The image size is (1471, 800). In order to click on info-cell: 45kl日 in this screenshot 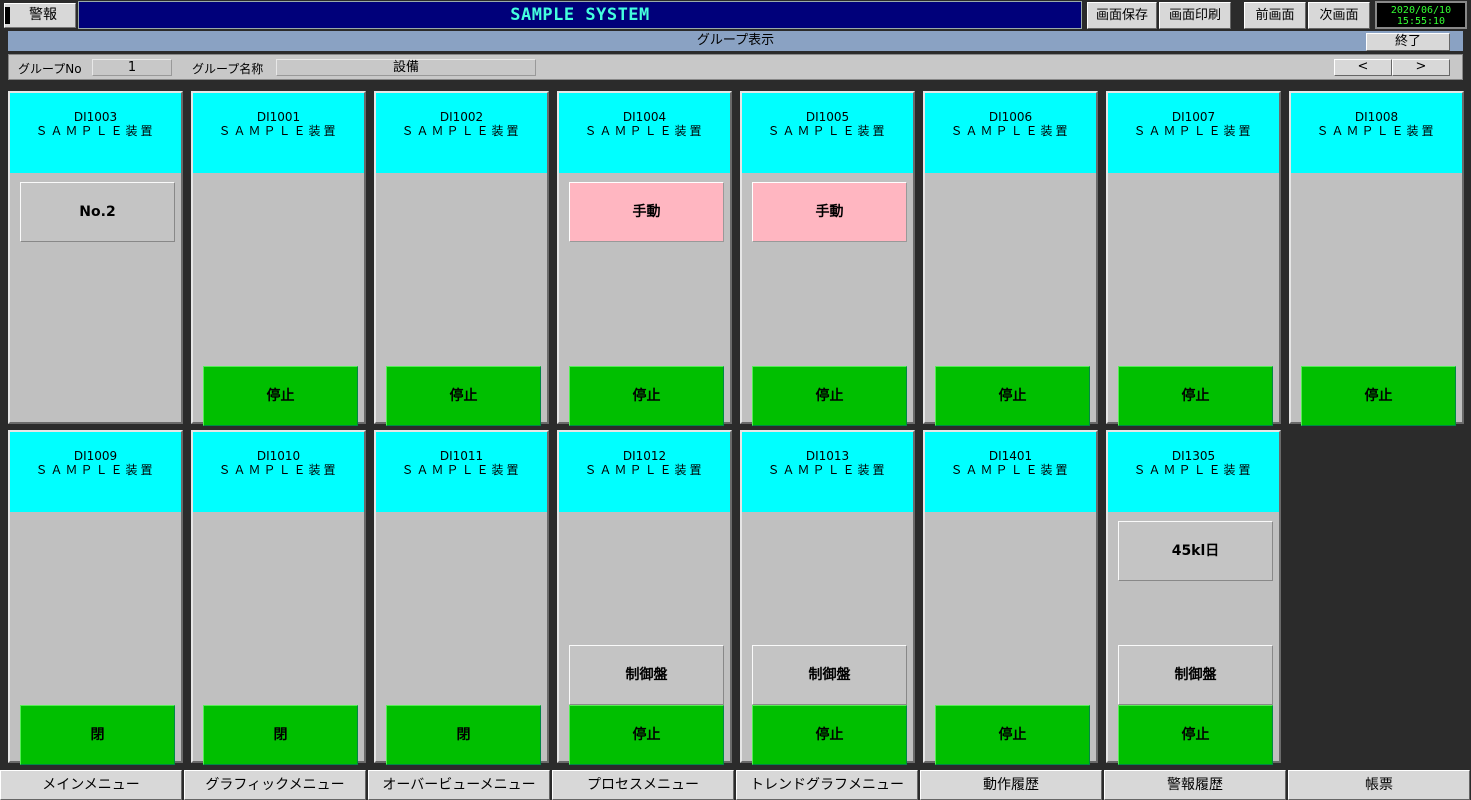, I will do `click(1195, 551)`.